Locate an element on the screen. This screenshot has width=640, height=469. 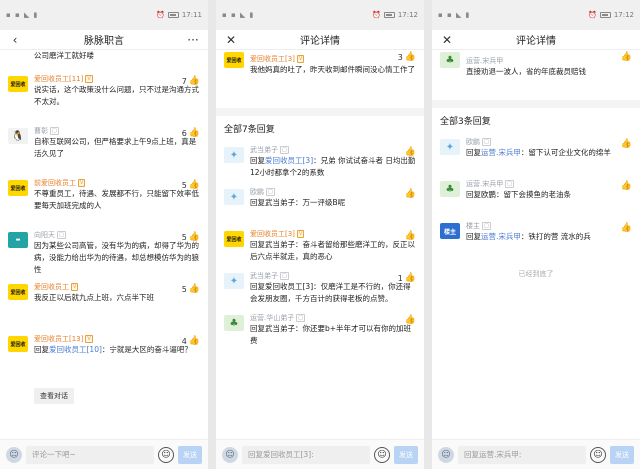
comment-body: 自称互联网公司，但严格要求上午9点上班，真是活久见了 is located at coordinates (115, 147).